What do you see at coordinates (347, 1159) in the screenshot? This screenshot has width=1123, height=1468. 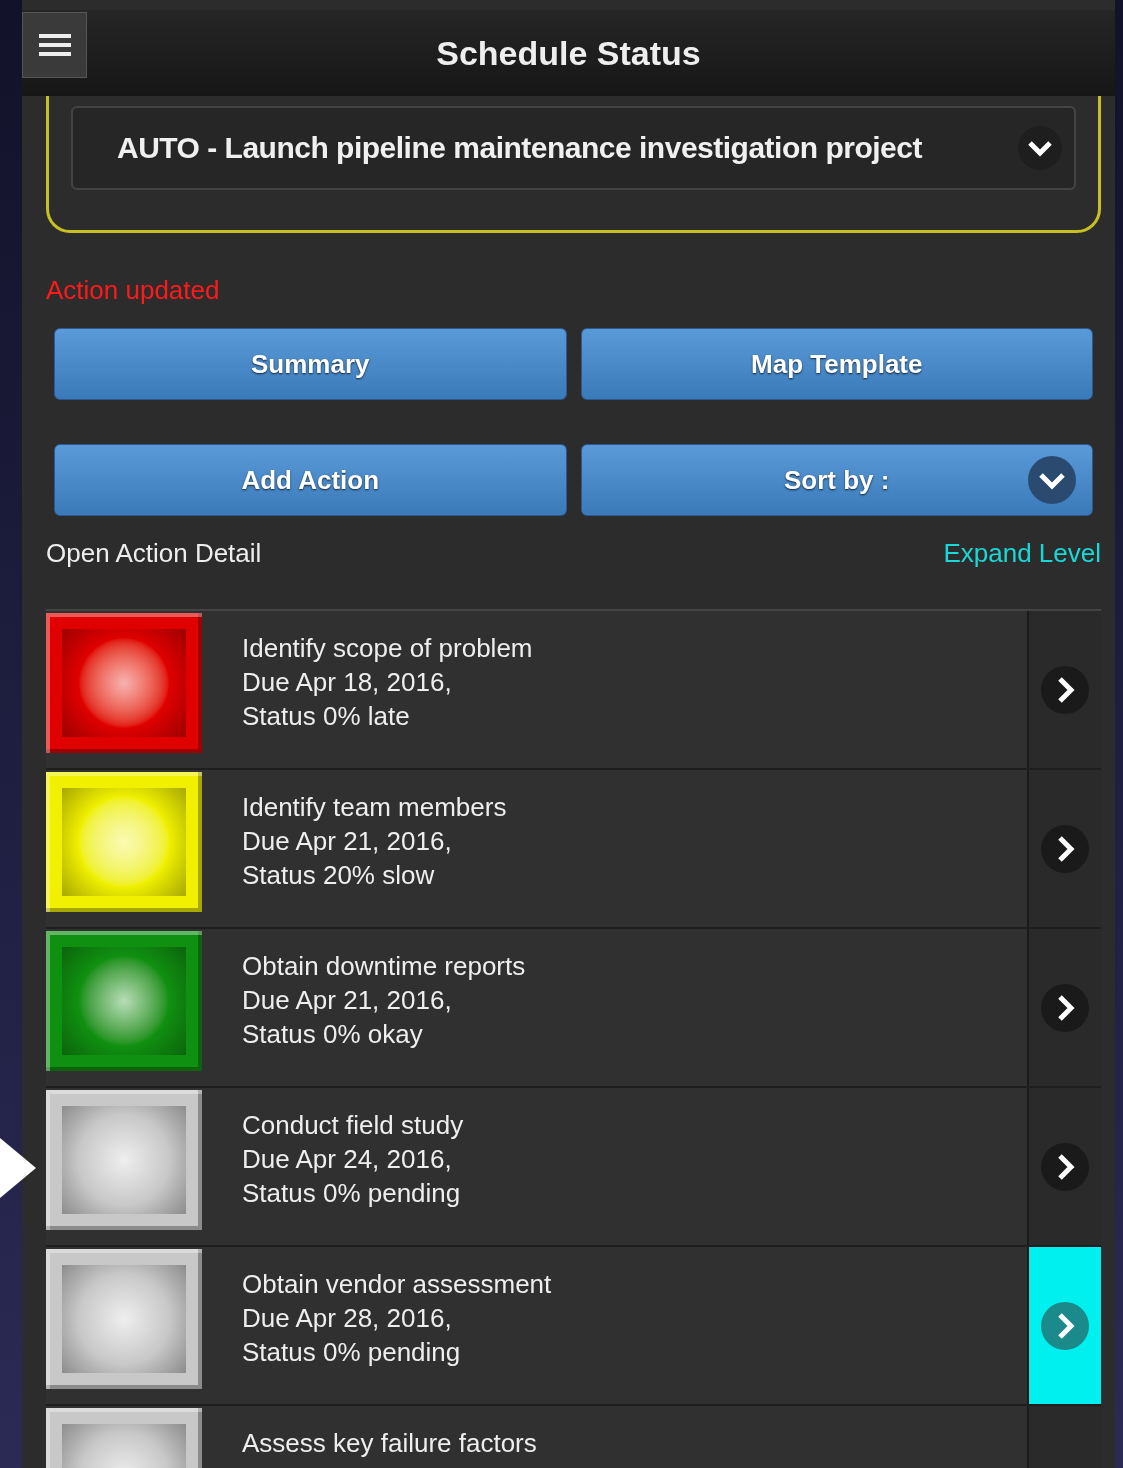 I see `due-date: Due Apr 24, 2016,` at bounding box center [347, 1159].